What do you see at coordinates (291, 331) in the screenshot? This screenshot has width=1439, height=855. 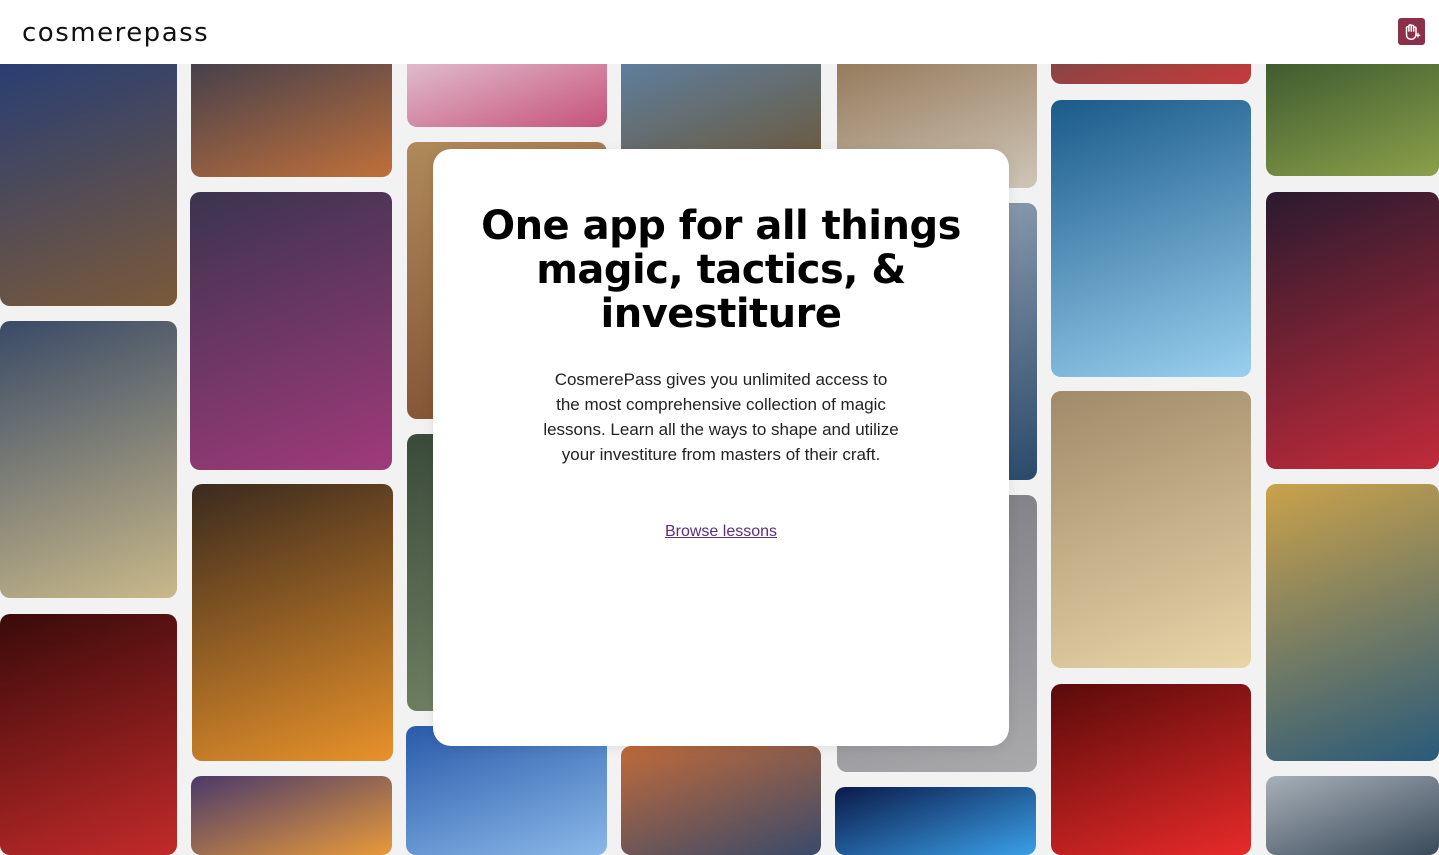 I see `artwork-purple-dancer` at bounding box center [291, 331].